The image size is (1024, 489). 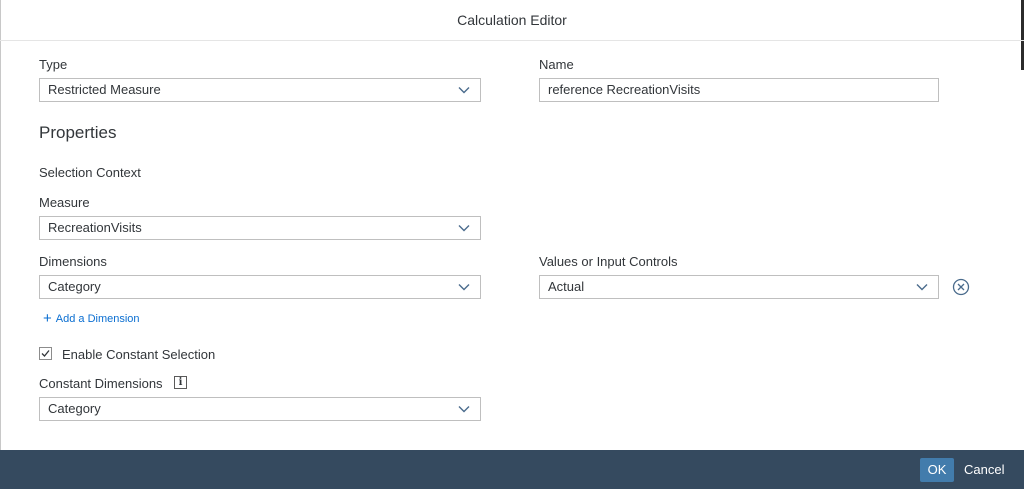 I want to click on dialog-title: Calculation Editor, so click(x=512, y=20).